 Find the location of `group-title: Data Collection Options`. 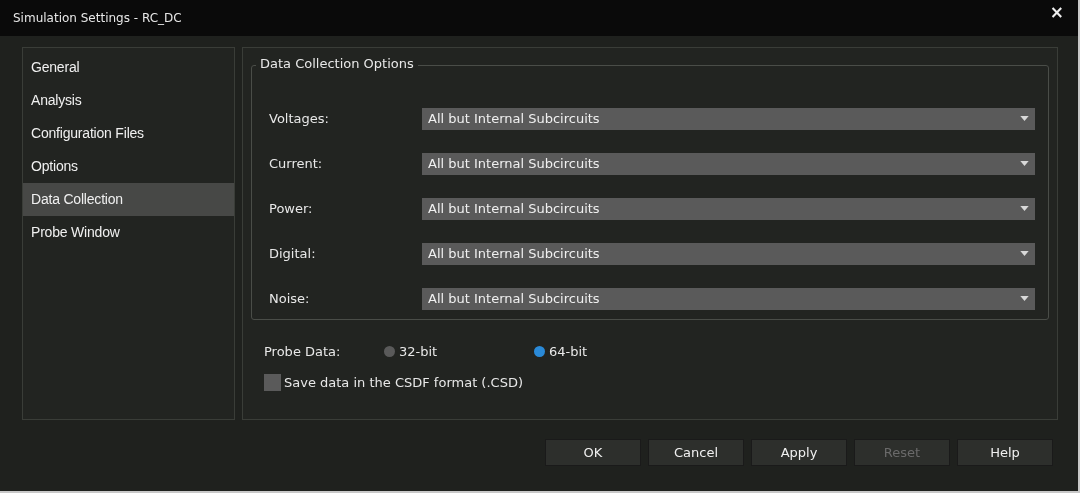

group-title: Data Collection Options is located at coordinates (337, 63).